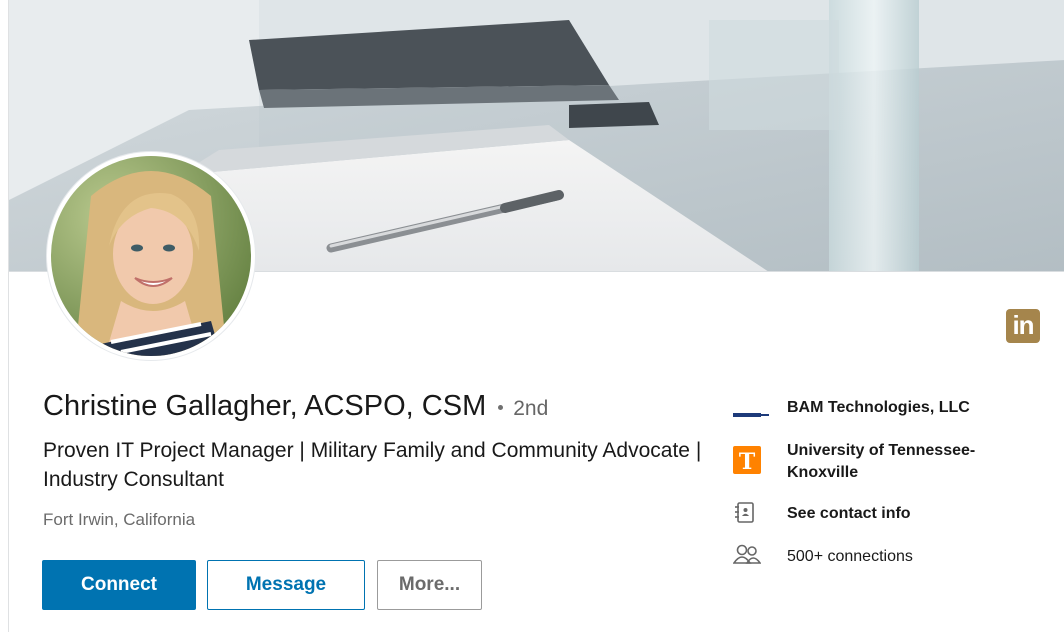  What do you see at coordinates (265, 406) in the screenshot?
I see `profile-name: Christine Gallagher, ACSPO, CSM` at bounding box center [265, 406].